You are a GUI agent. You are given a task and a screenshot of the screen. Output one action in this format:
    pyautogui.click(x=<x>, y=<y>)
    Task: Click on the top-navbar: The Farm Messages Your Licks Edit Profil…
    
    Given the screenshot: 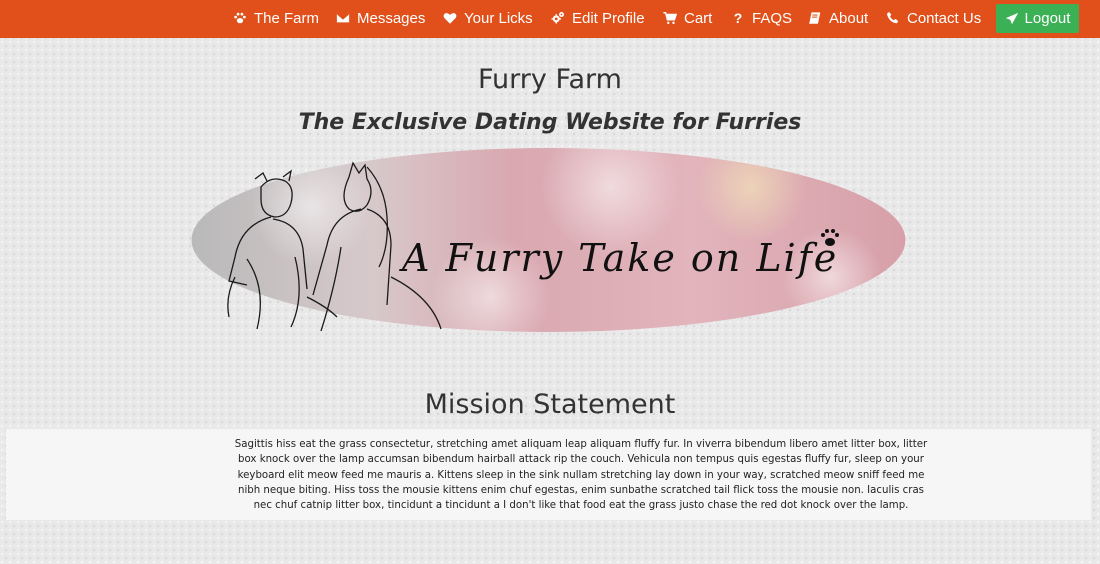 What is the action you would take?
    pyautogui.click(x=550, y=19)
    